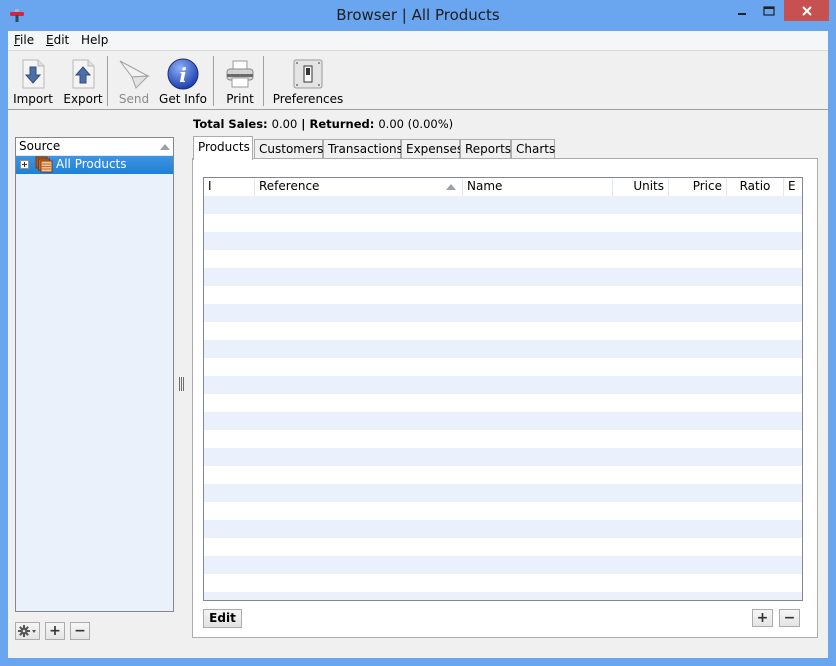 This screenshot has width=836, height=666. Describe the element at coordinates (230, 124) in the screenshot. I see `total-sales-label: Total Sales:` at that location.